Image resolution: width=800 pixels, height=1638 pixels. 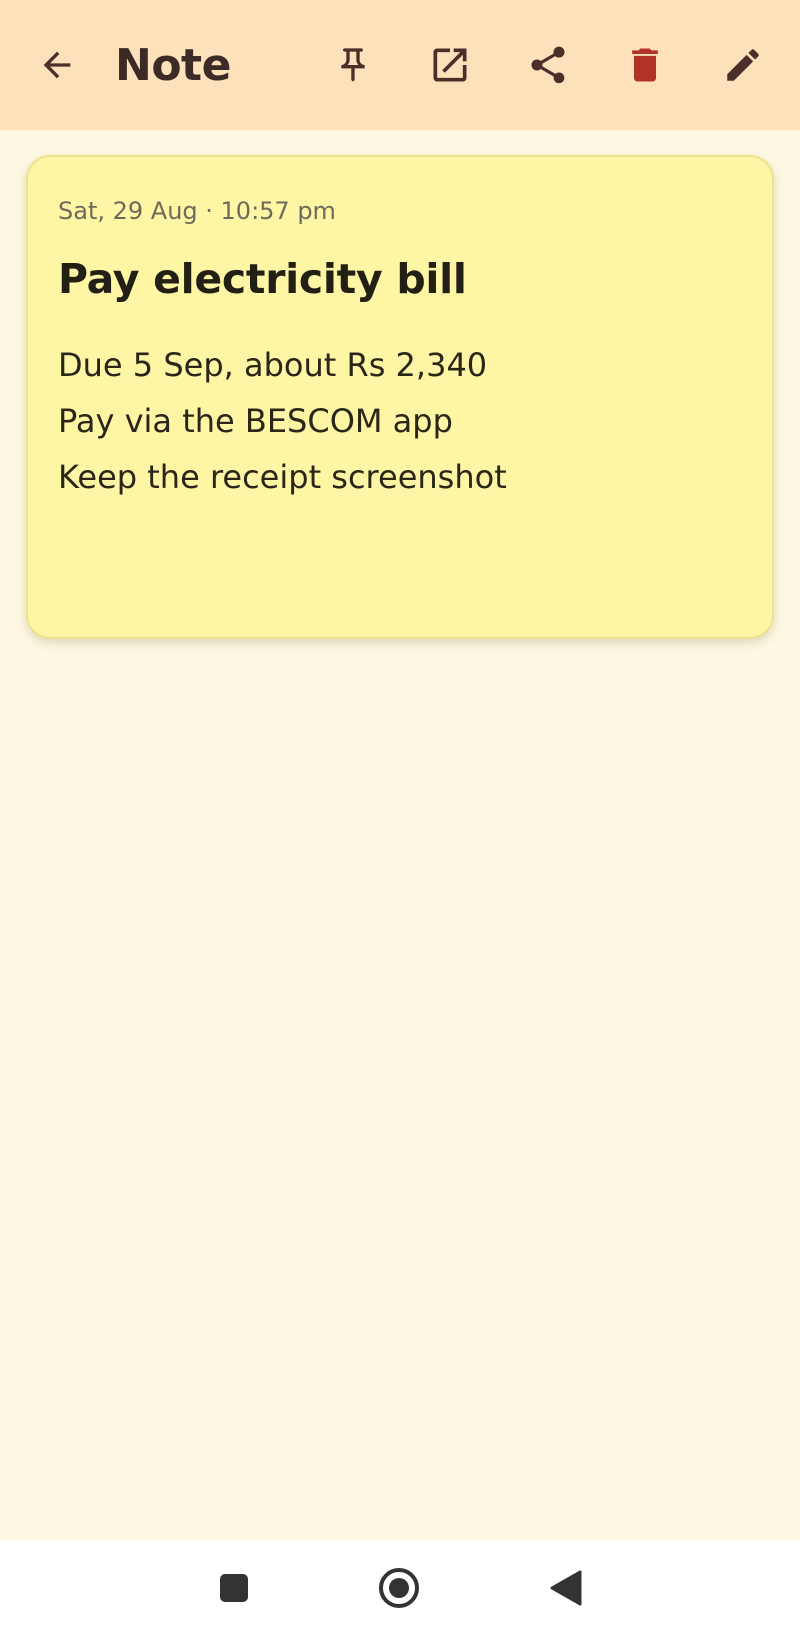 I want to click on edit-button, so click(x=743, y=65).